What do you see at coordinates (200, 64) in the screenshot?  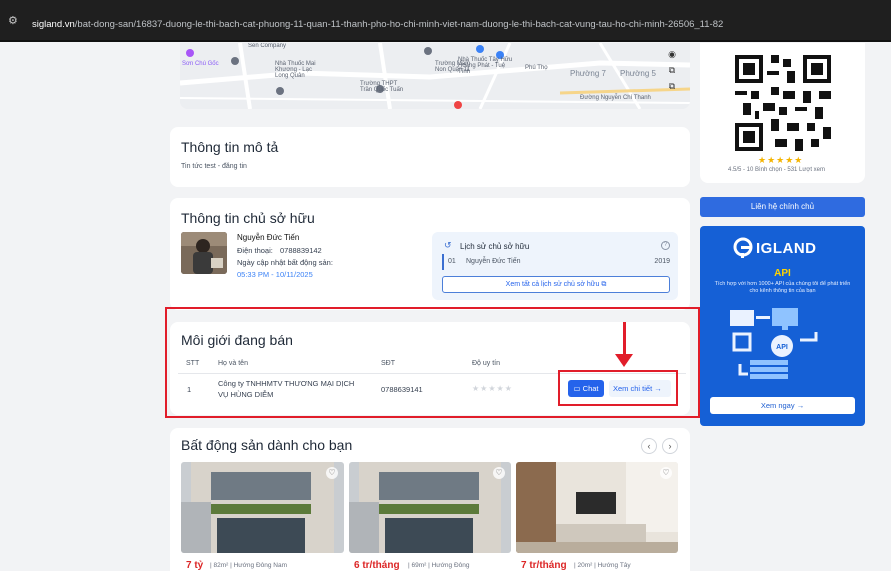 I see `map-label: Sơn Chú Gốc` at bounding box center [200, 64].